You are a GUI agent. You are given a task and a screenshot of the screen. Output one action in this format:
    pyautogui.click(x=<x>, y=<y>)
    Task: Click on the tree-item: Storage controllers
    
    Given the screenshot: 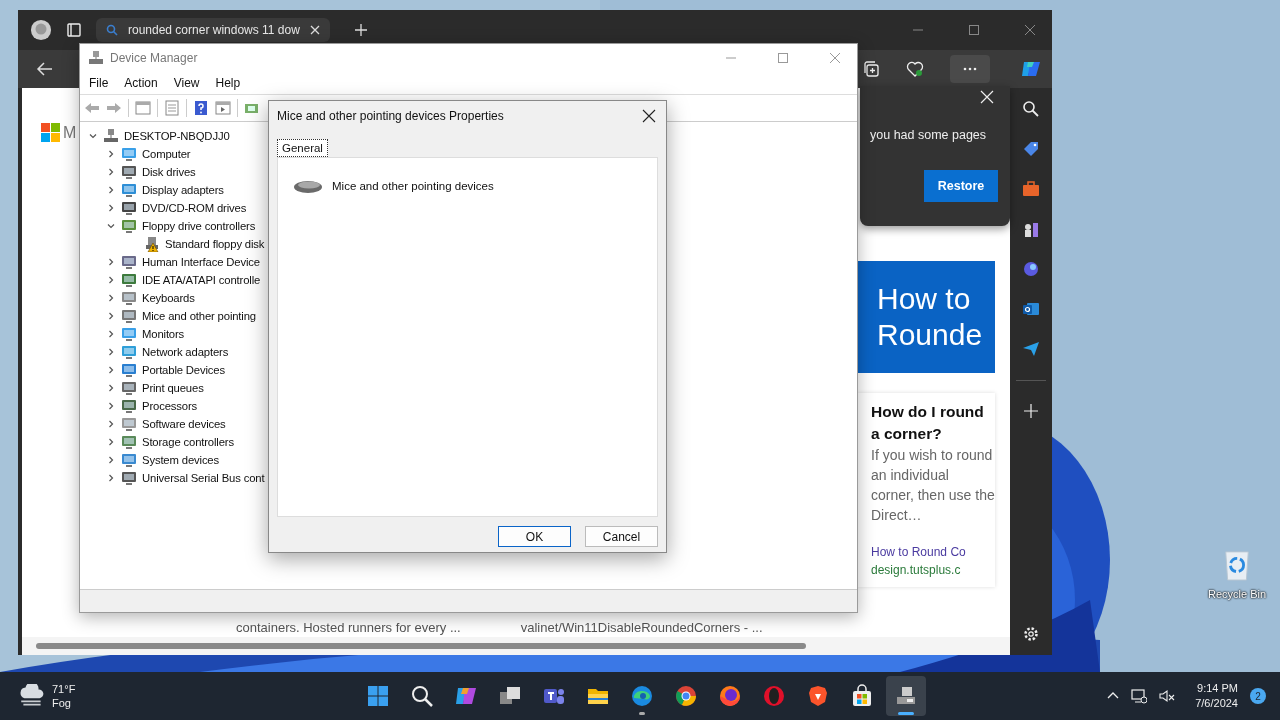 What is the action you would take?
    pyautogui.click(x=188, y=442)
    